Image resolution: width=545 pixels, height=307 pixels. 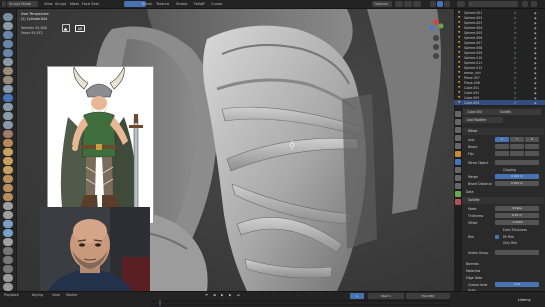 I want to click on grab-brush-icon, so click(x=8, y=152).